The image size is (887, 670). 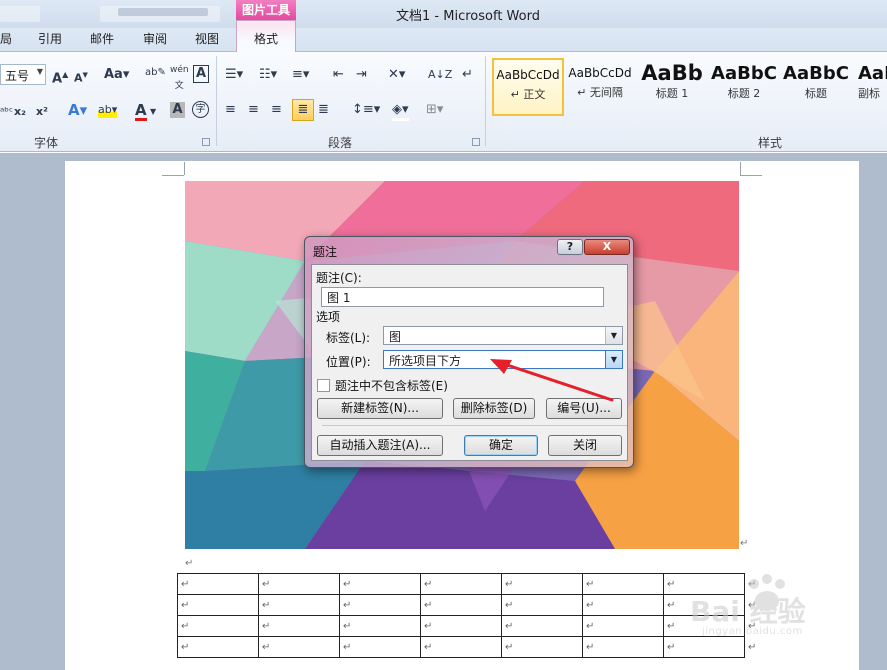 I want to click on superscript-icon: x², so click(x=42, y=112).